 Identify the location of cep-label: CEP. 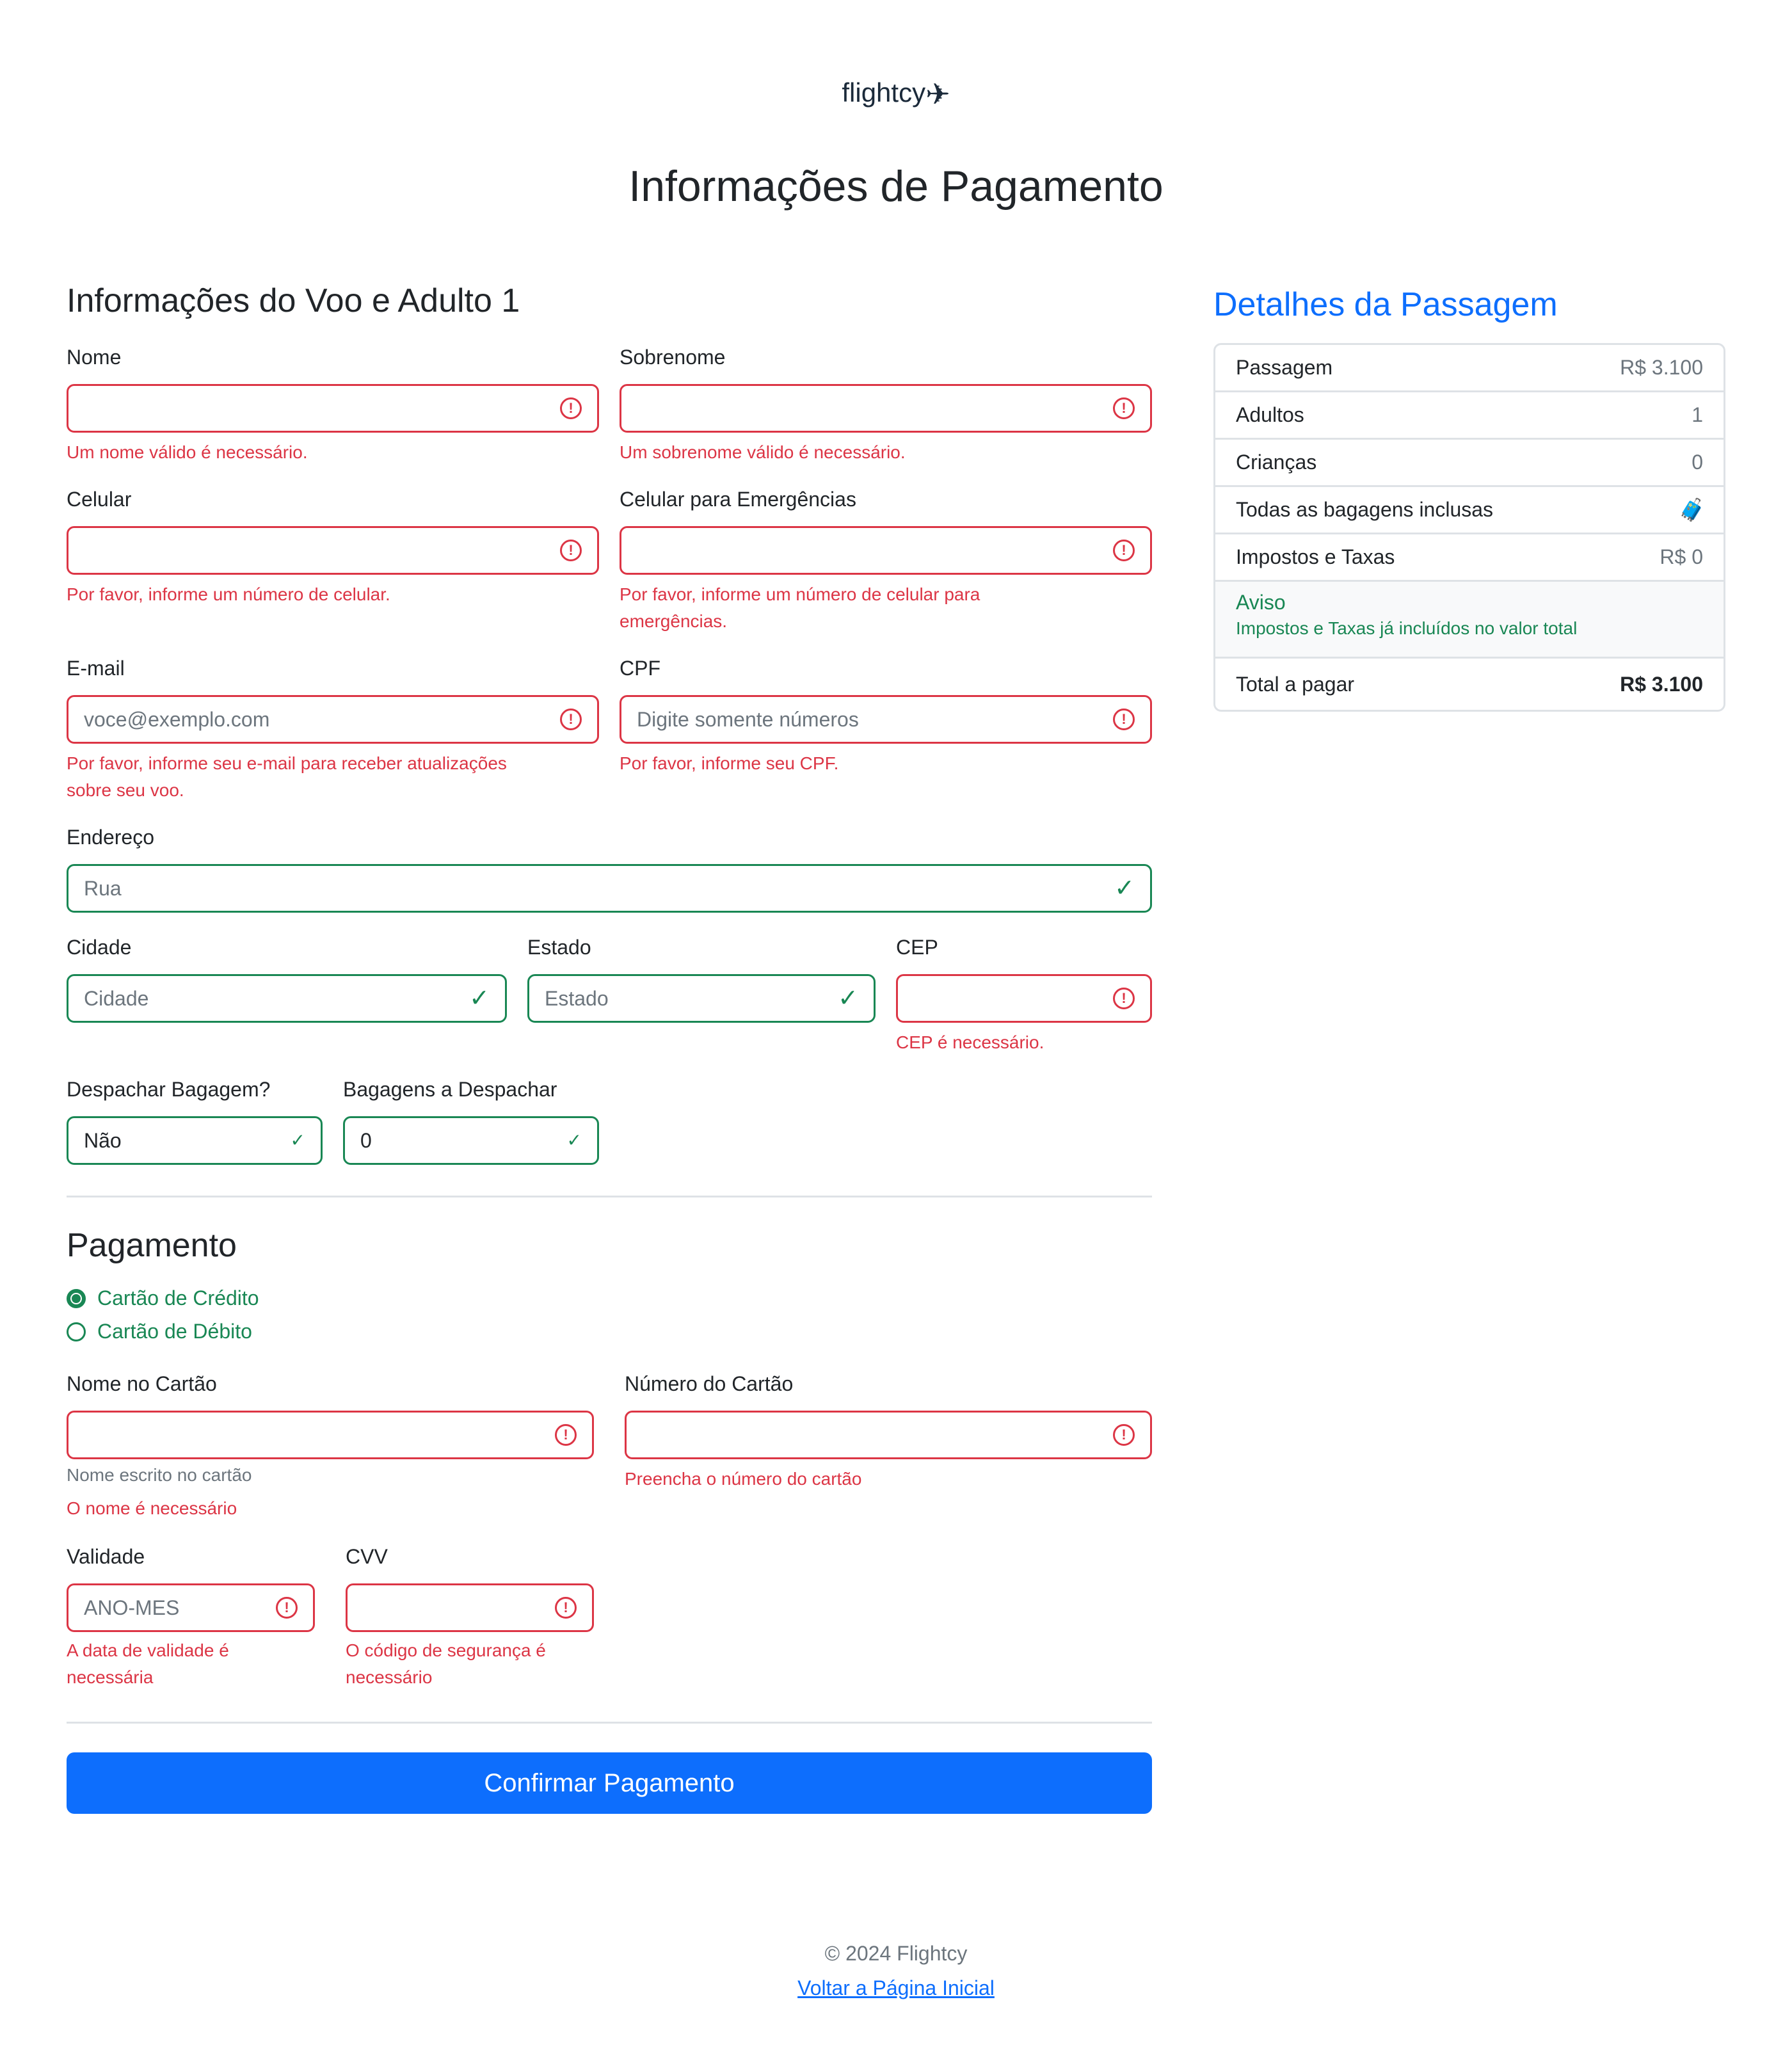
(917, 947).